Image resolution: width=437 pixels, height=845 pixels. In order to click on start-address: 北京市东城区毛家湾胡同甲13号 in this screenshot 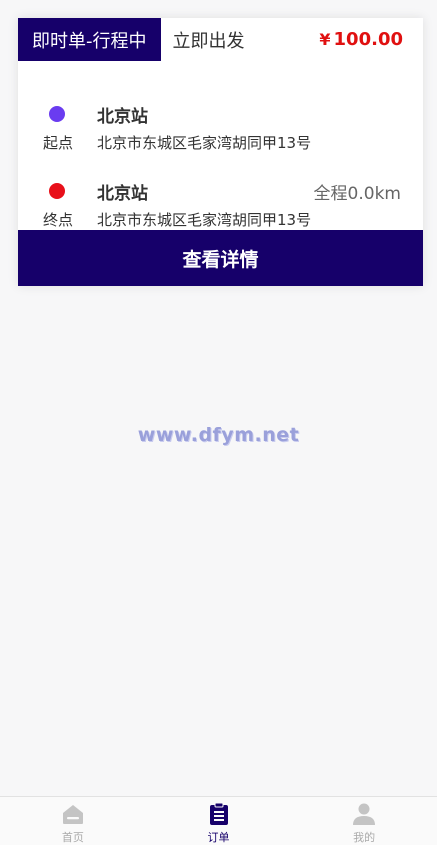, I will do `click(204, 143)`.